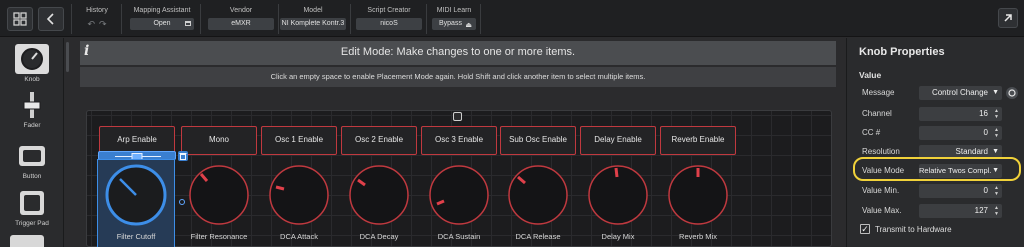 The image size is (1024, 247). Describe the element at coordinates (67, 57) in the screenshot. I see `palette-scrollbar` at that location.